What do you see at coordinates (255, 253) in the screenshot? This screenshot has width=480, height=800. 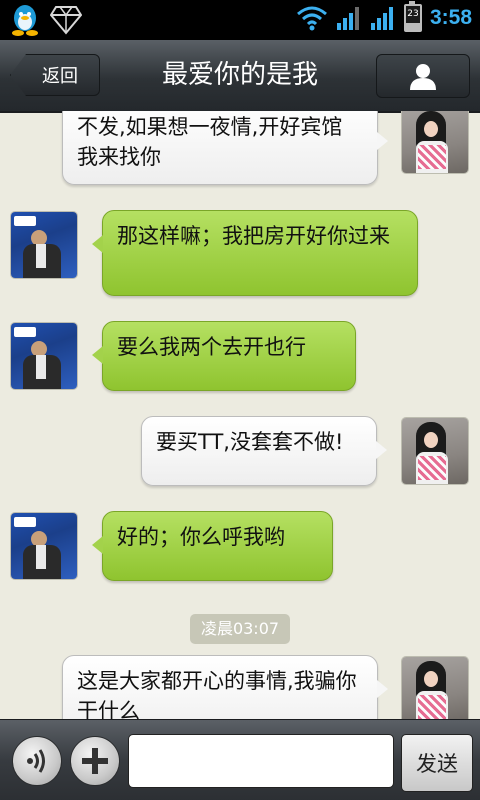 I see `message-bubble-incoming: 那这样嘛；我把房开好你过来` at bounding box center [255, 253].